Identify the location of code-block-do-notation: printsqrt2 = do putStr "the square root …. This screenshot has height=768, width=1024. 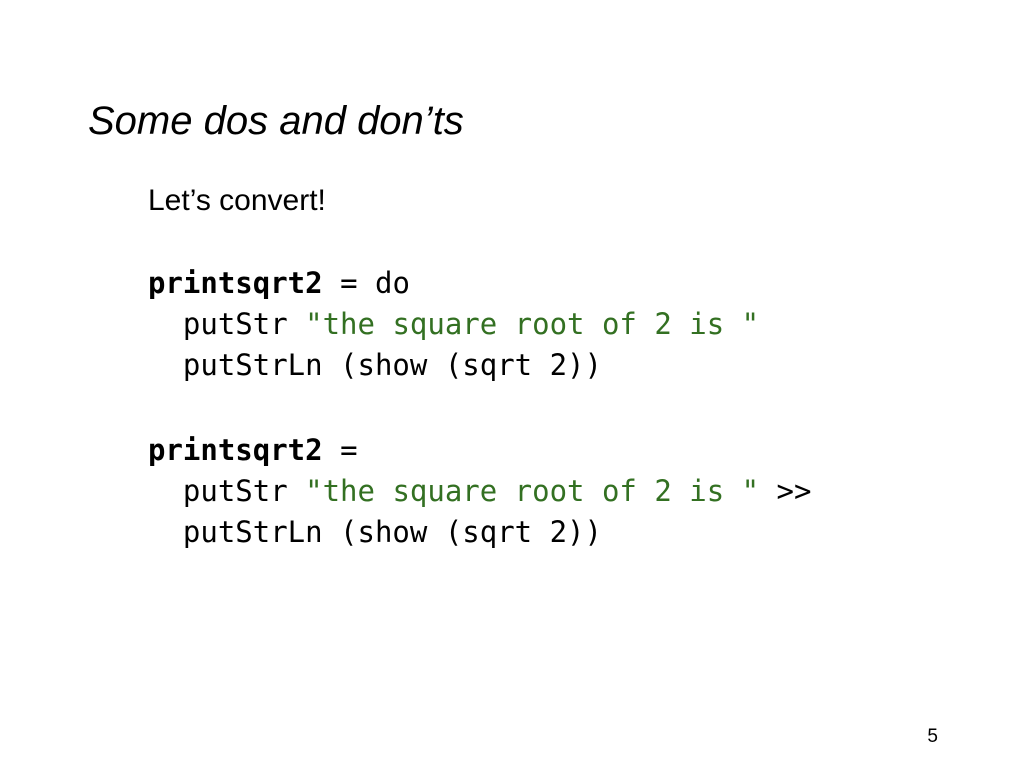
(548, 324).